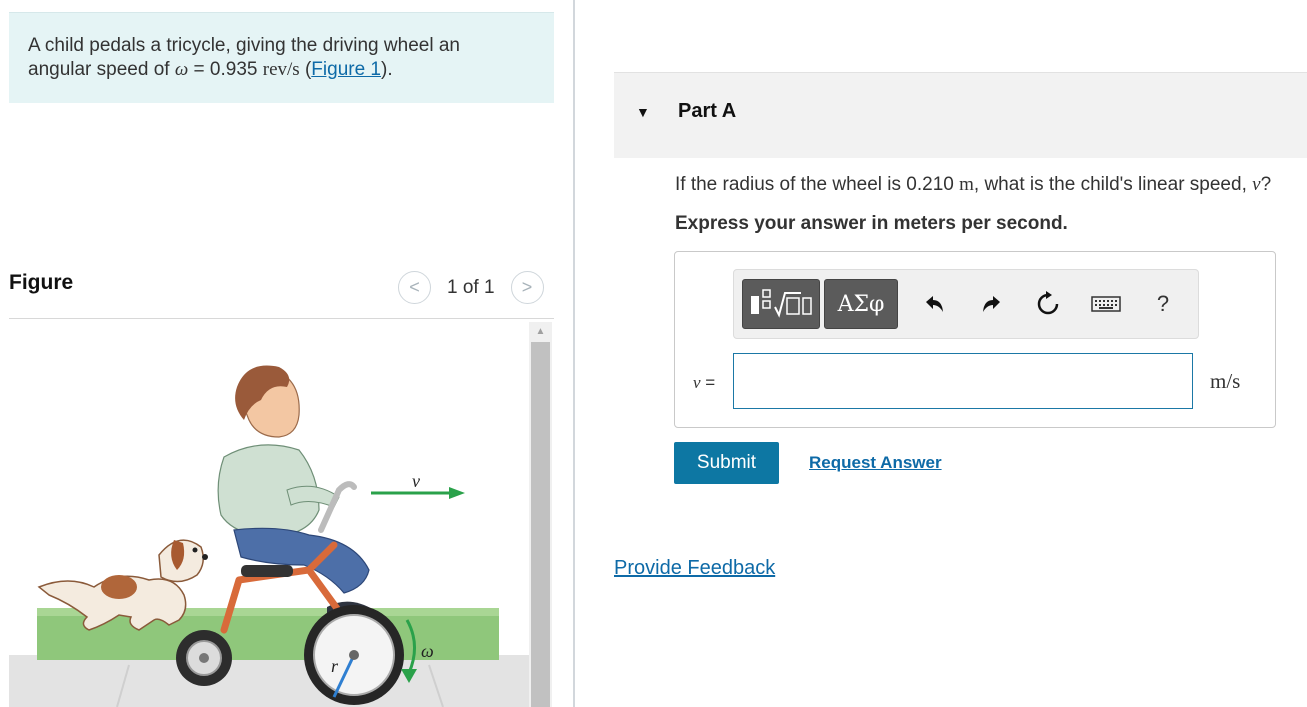 This screenshot has height=707, width=1307. I want to click on velocity-arrowhead, so click(457, 493).